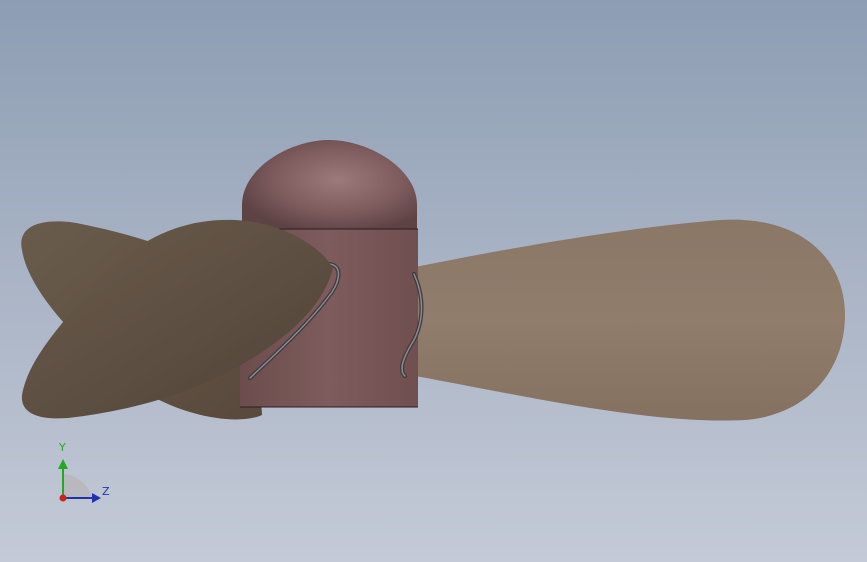 The width and height of the screenshot is (867, 562). Describe the element at coordinates (63, 464) in the screenshot. I see `y-axis-arrow` at that location.